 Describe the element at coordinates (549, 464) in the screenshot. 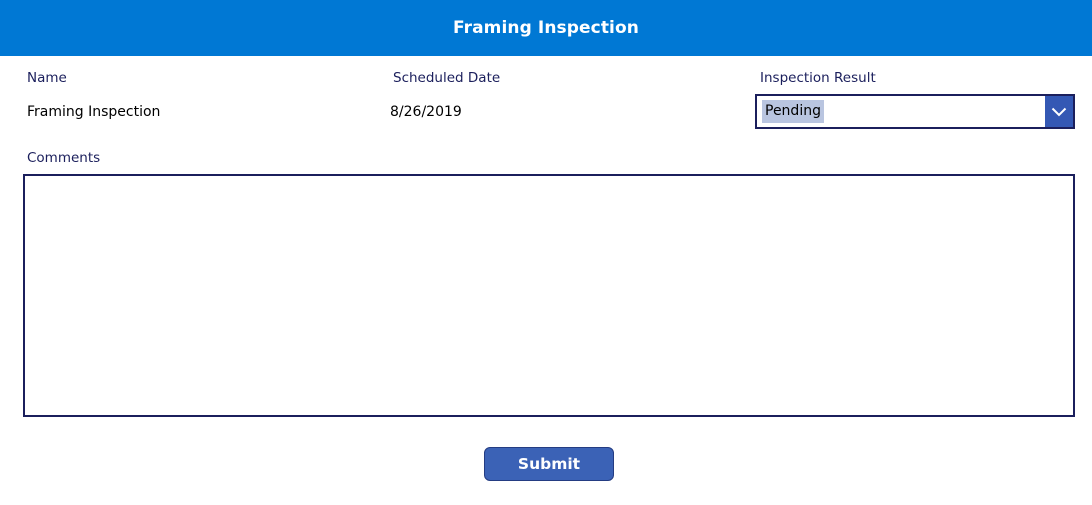

I see `submit-button: Submit` at that location.